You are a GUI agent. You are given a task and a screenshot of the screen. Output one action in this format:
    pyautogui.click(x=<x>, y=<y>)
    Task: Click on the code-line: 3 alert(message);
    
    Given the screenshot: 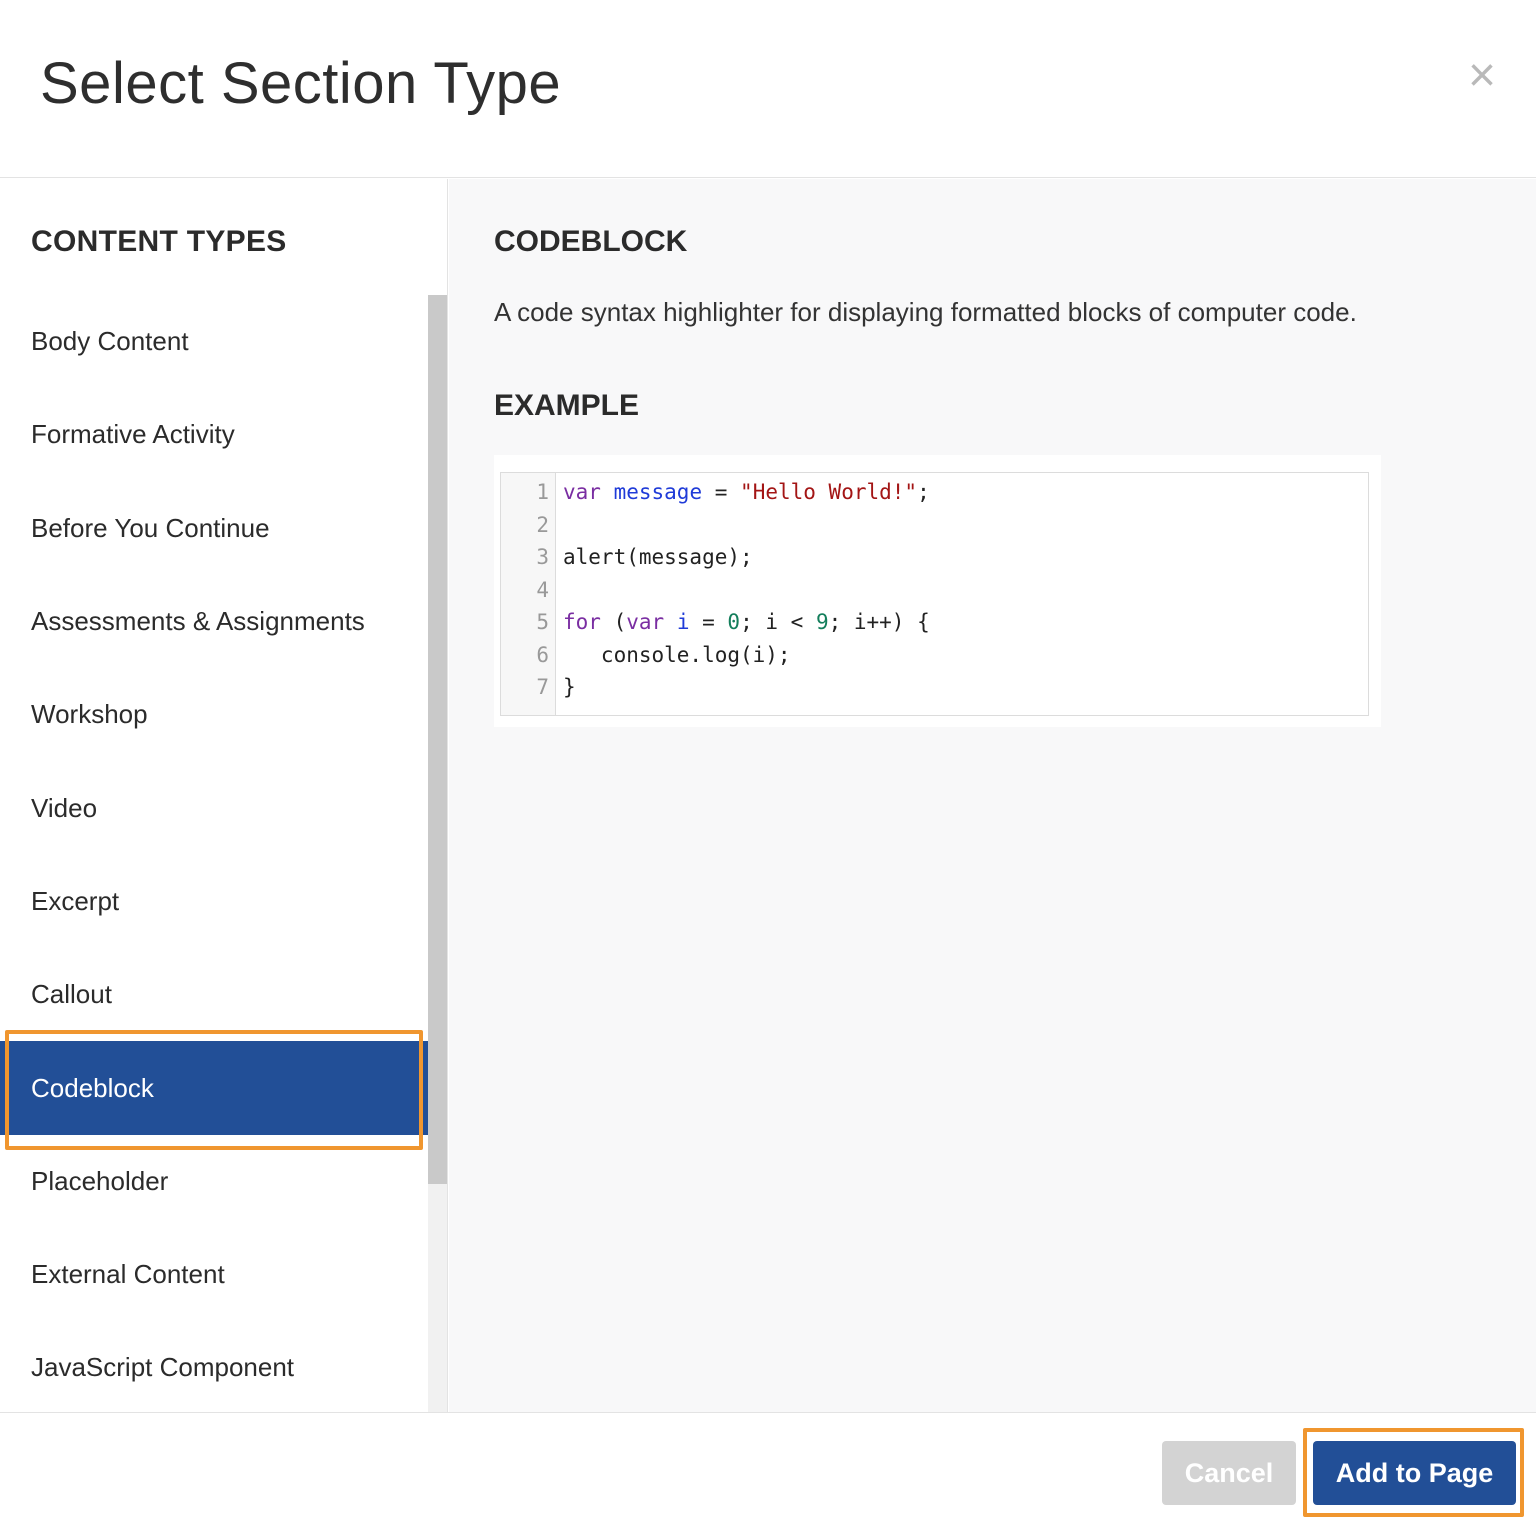 What is the action you would take?
    pyautogui.click(x=931, y=557)
    